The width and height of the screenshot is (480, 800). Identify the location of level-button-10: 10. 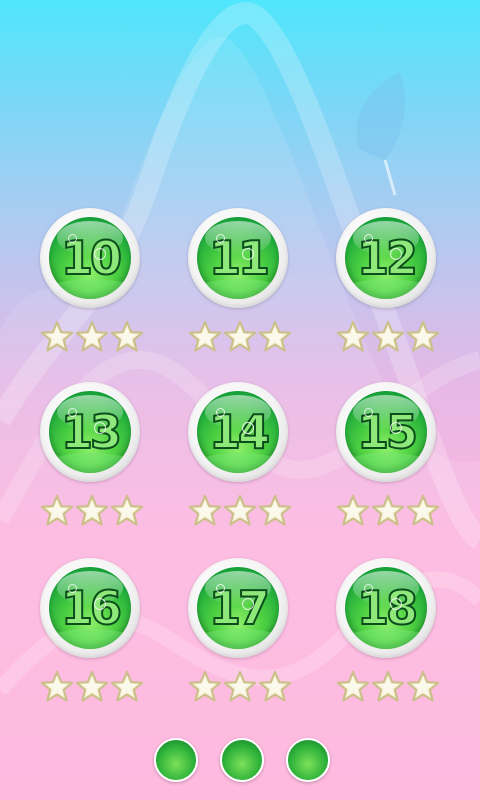
(90, 258).